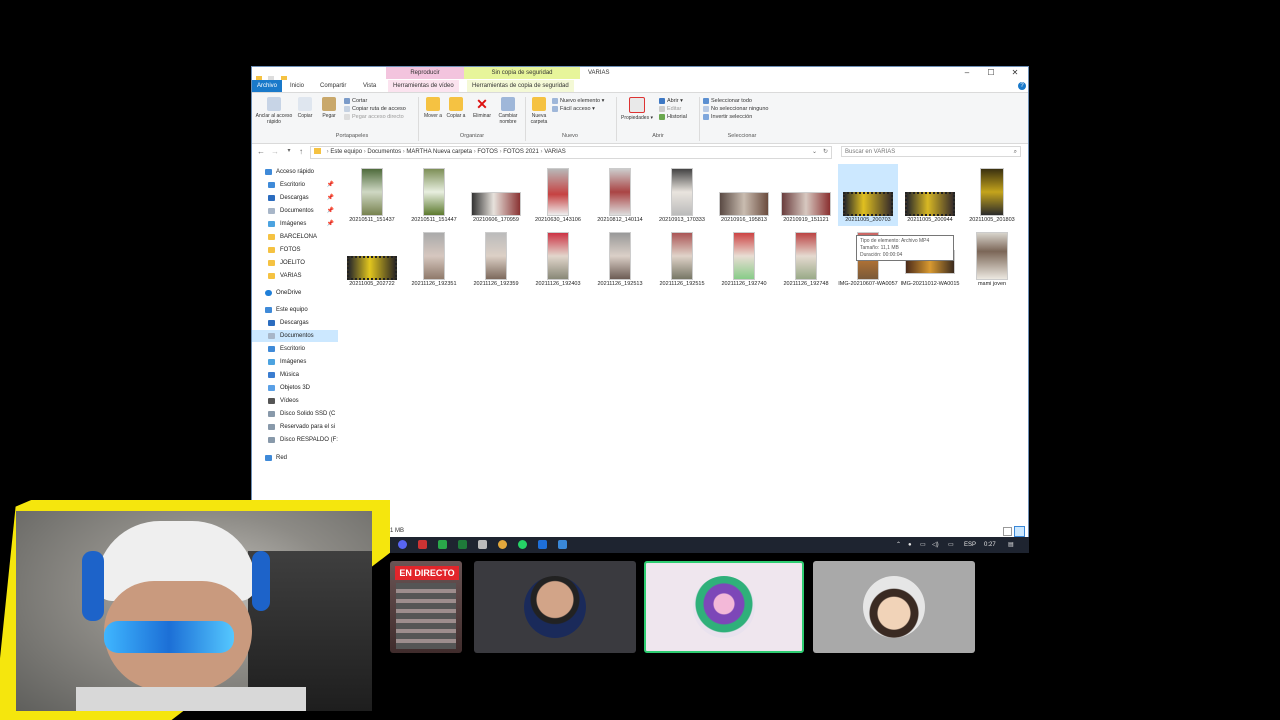  Describe the element at coordinates (555, 152) in the screenshot. I see `breadcrumb-item: VARIAS` at that location.